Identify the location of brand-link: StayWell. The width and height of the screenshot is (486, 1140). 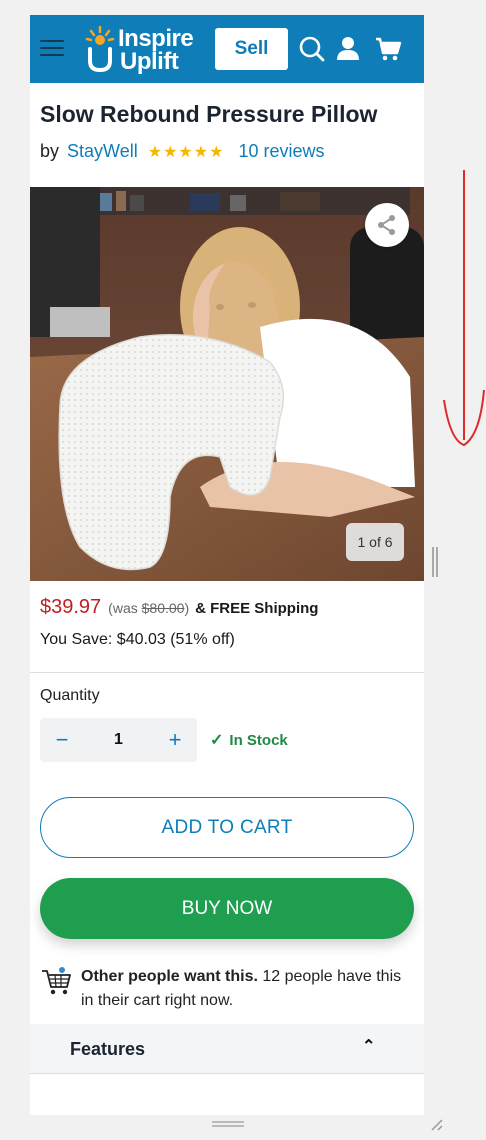
(102, 151).